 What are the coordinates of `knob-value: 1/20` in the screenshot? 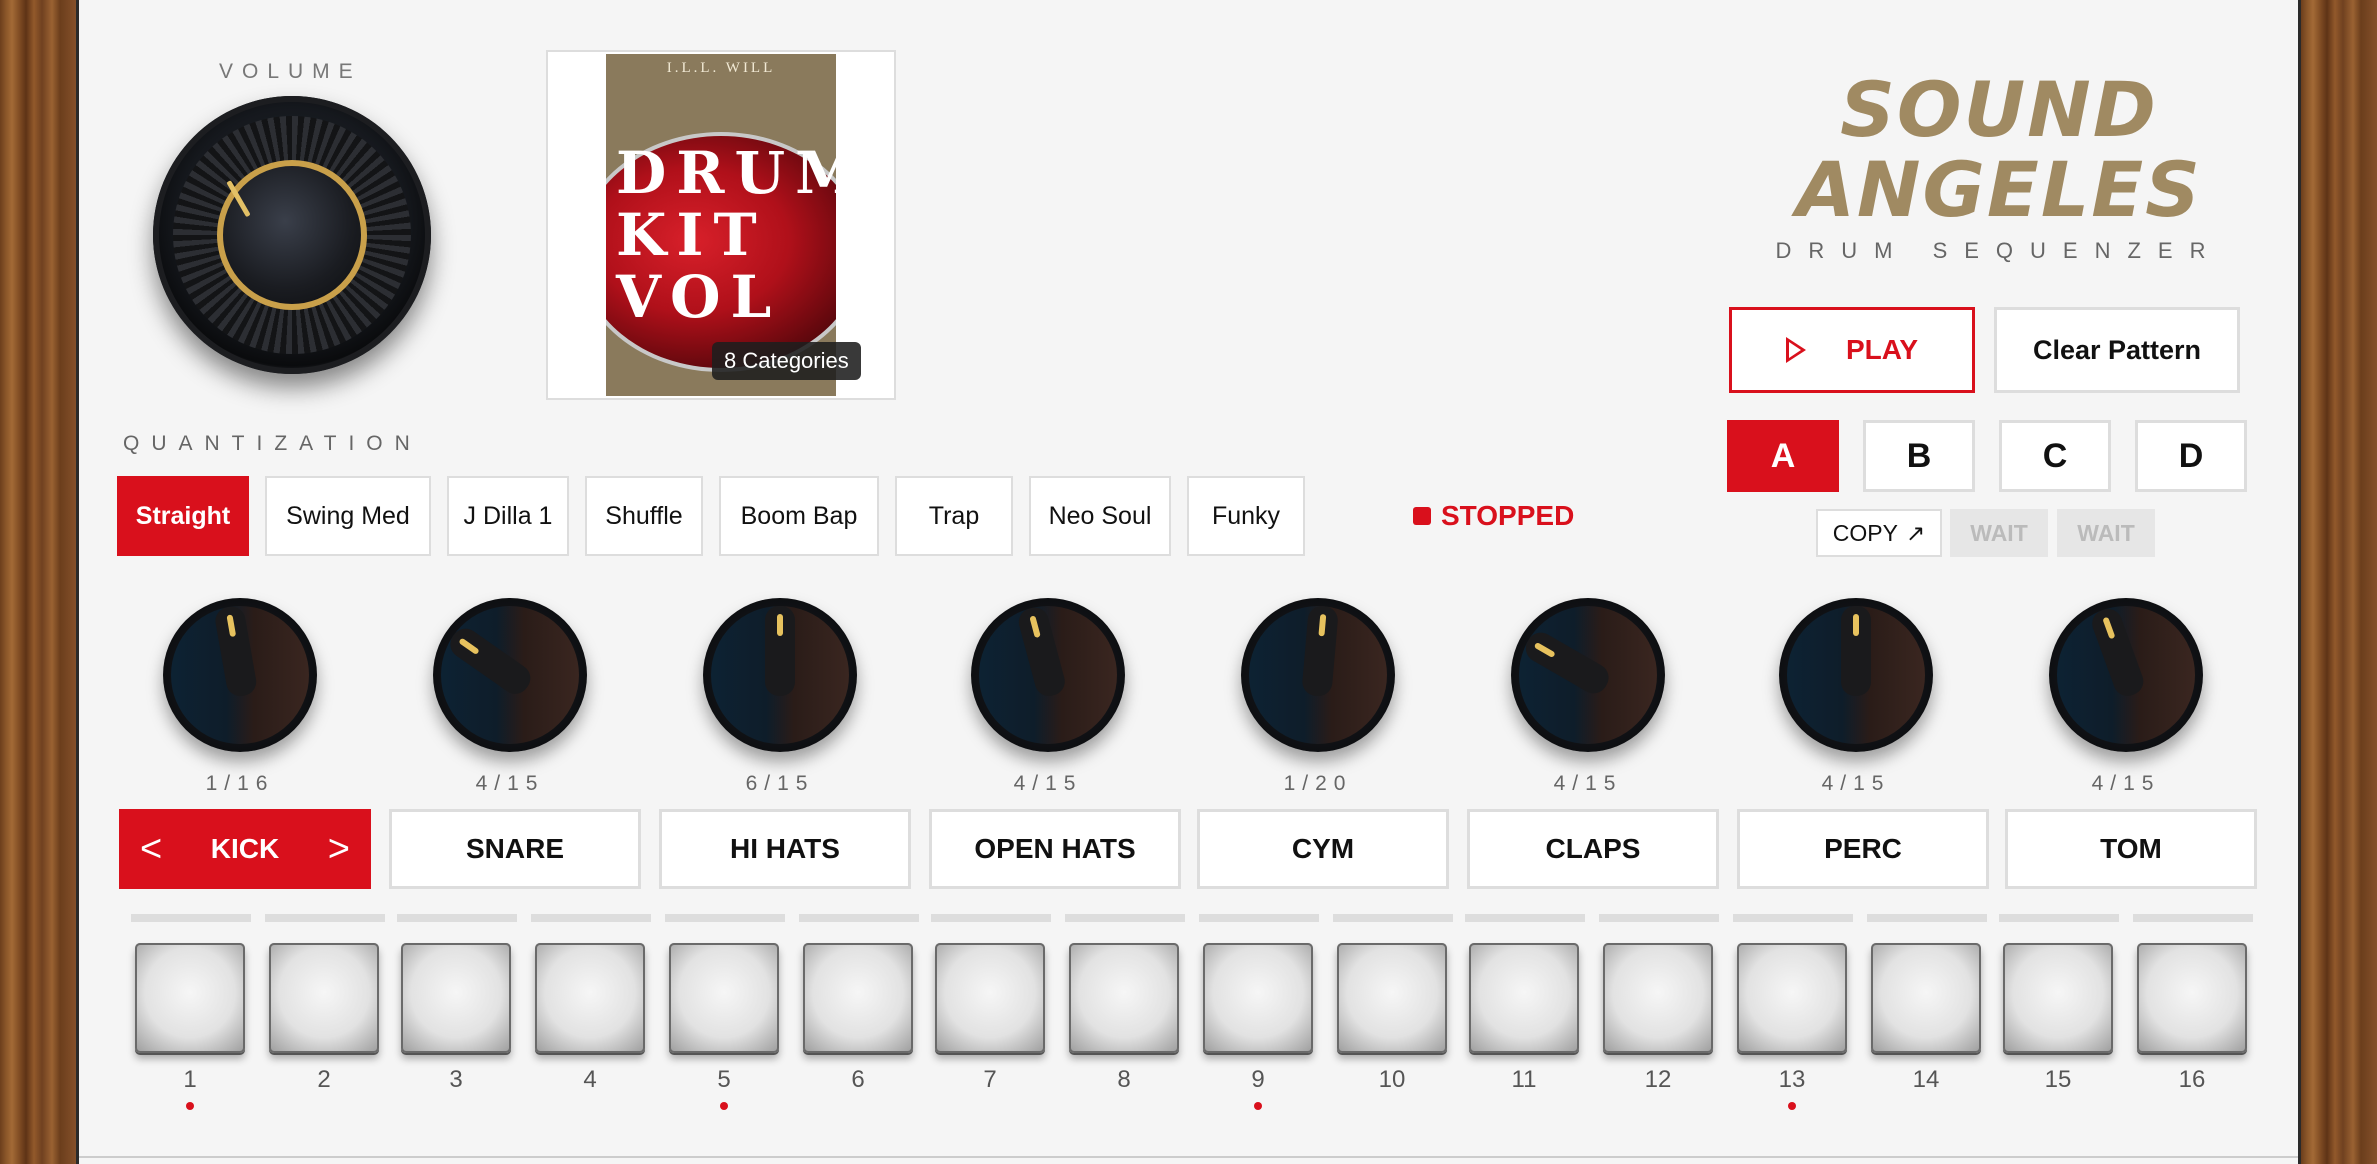 It's located at (1318, 783).